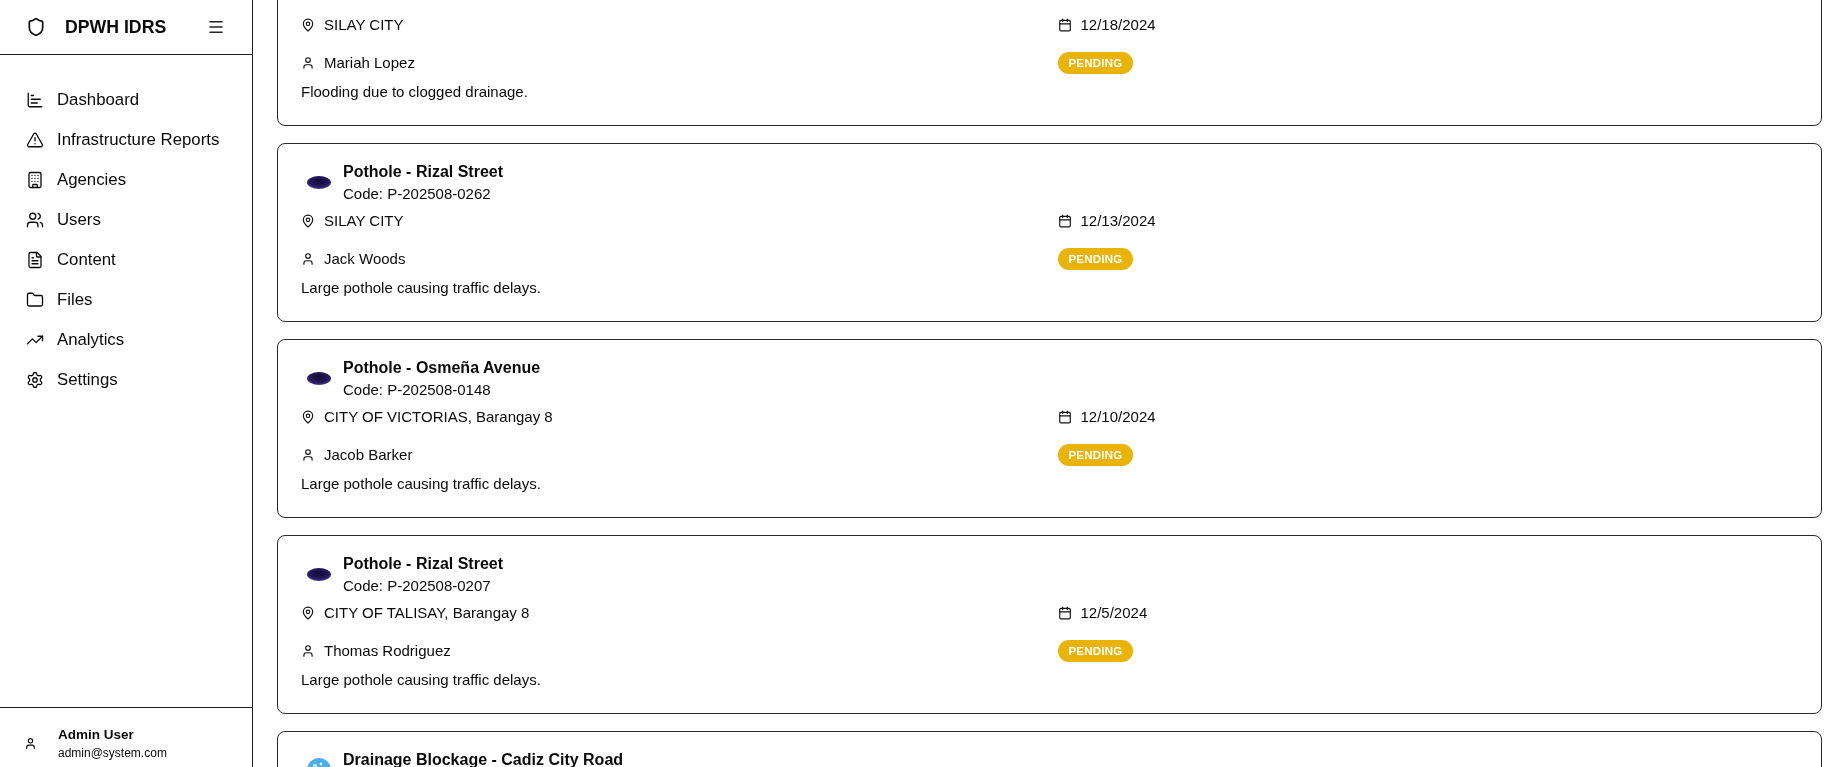 The image size is (1844, 767). What do you see at coordinates (35, 380) in the screenshot?
I see `settings-icon` at bounding box center [35, 380].